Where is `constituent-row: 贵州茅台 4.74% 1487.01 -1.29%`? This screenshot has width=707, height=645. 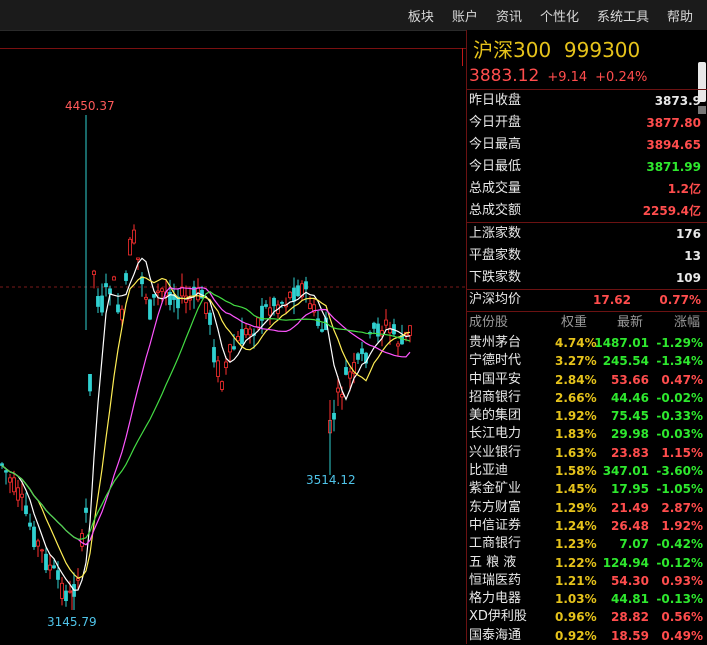 constituent-row: 贵州茅台 4.74% 1487.01 -1.29% is located at coordinates (587, 343).